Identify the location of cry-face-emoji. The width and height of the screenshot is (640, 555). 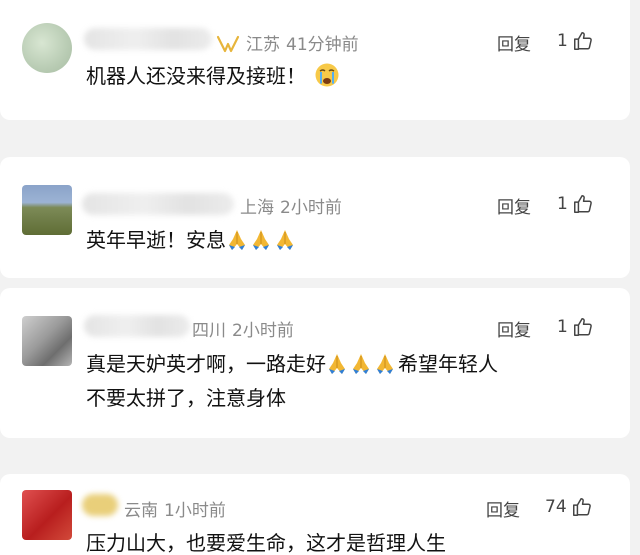
(327, 75).